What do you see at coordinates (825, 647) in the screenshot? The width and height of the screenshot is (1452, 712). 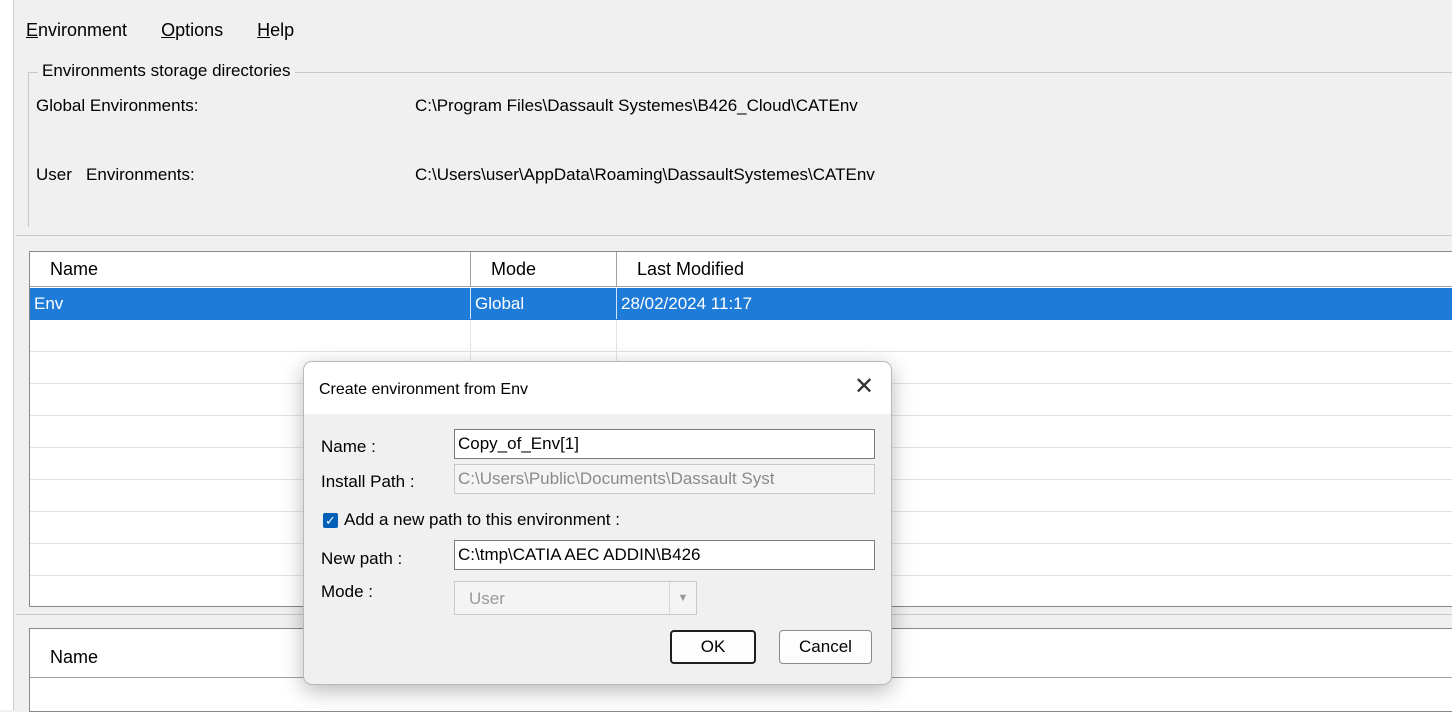 I see `cancel-button: Cancel` at bounding box center [825, 647].